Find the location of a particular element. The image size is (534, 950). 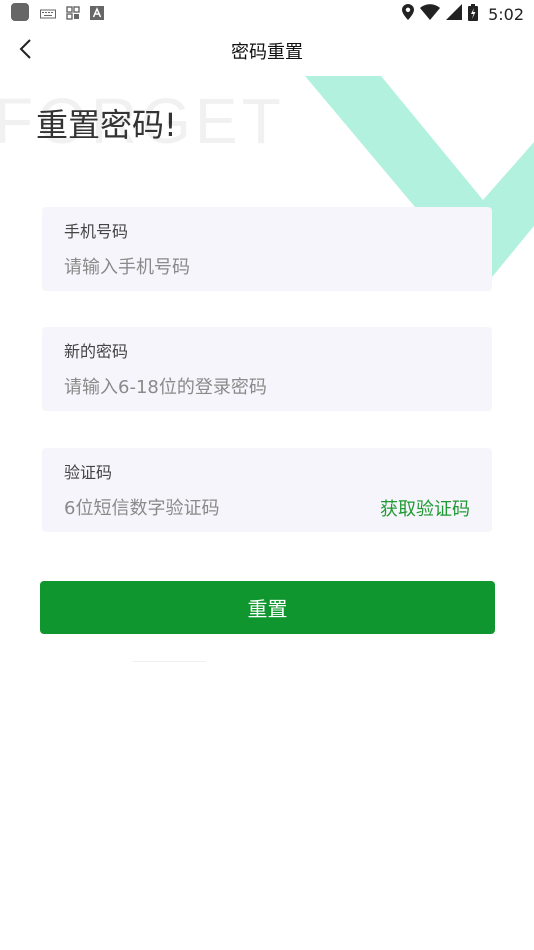

wifi-icon is located at coordinates (430, 14).